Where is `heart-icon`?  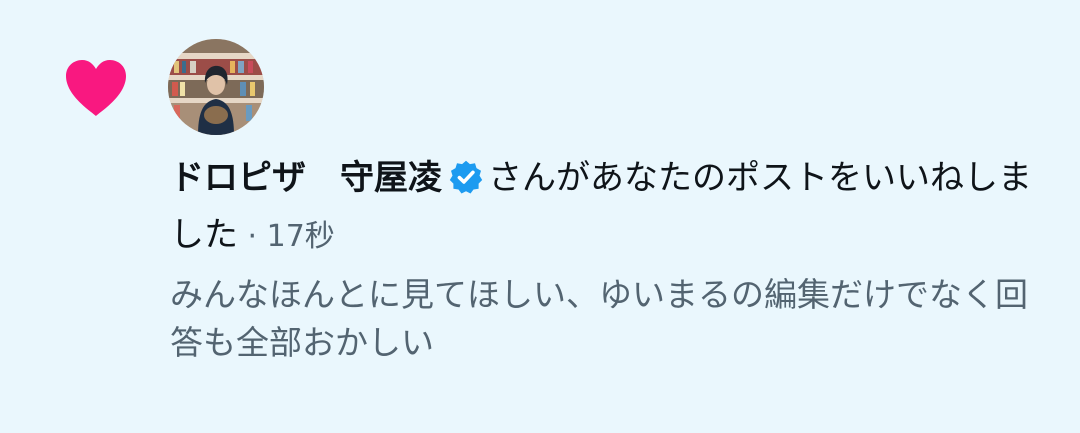 heart-icon is located at coordinates (96, 88).